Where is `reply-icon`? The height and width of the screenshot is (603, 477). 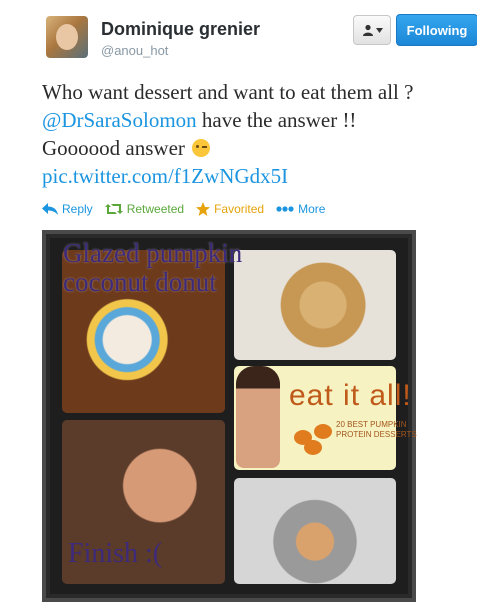 reply-icon is located at coordinates (50, 209).